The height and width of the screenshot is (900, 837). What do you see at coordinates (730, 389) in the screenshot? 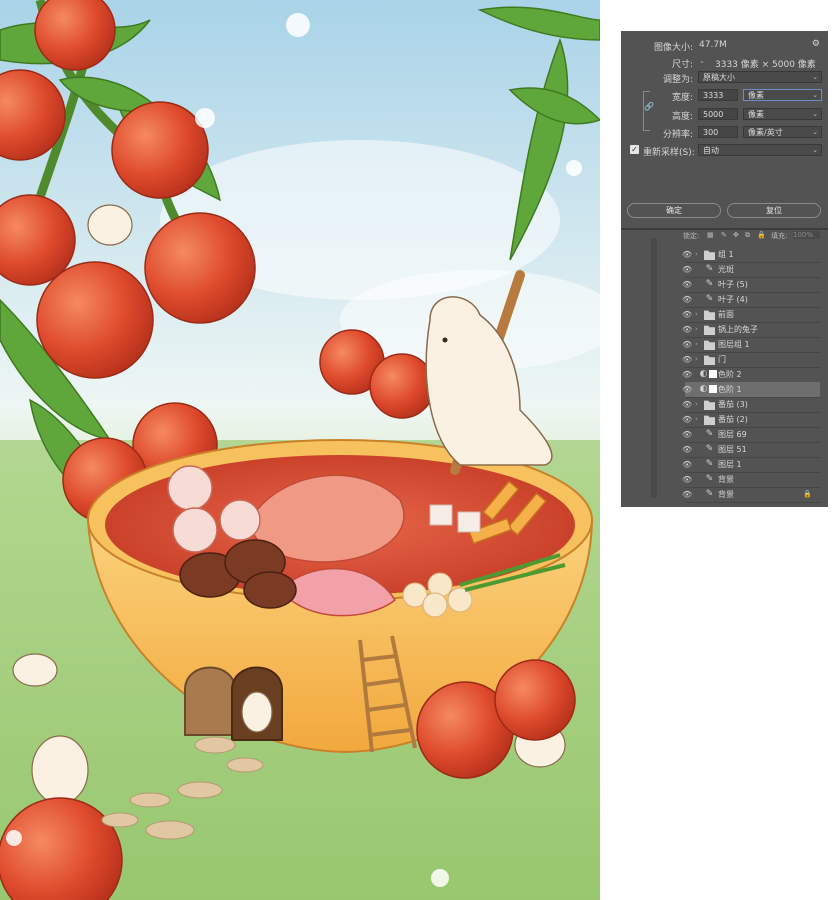
I see `layer-name: 色阶 1` at bounding box center [730, 389].